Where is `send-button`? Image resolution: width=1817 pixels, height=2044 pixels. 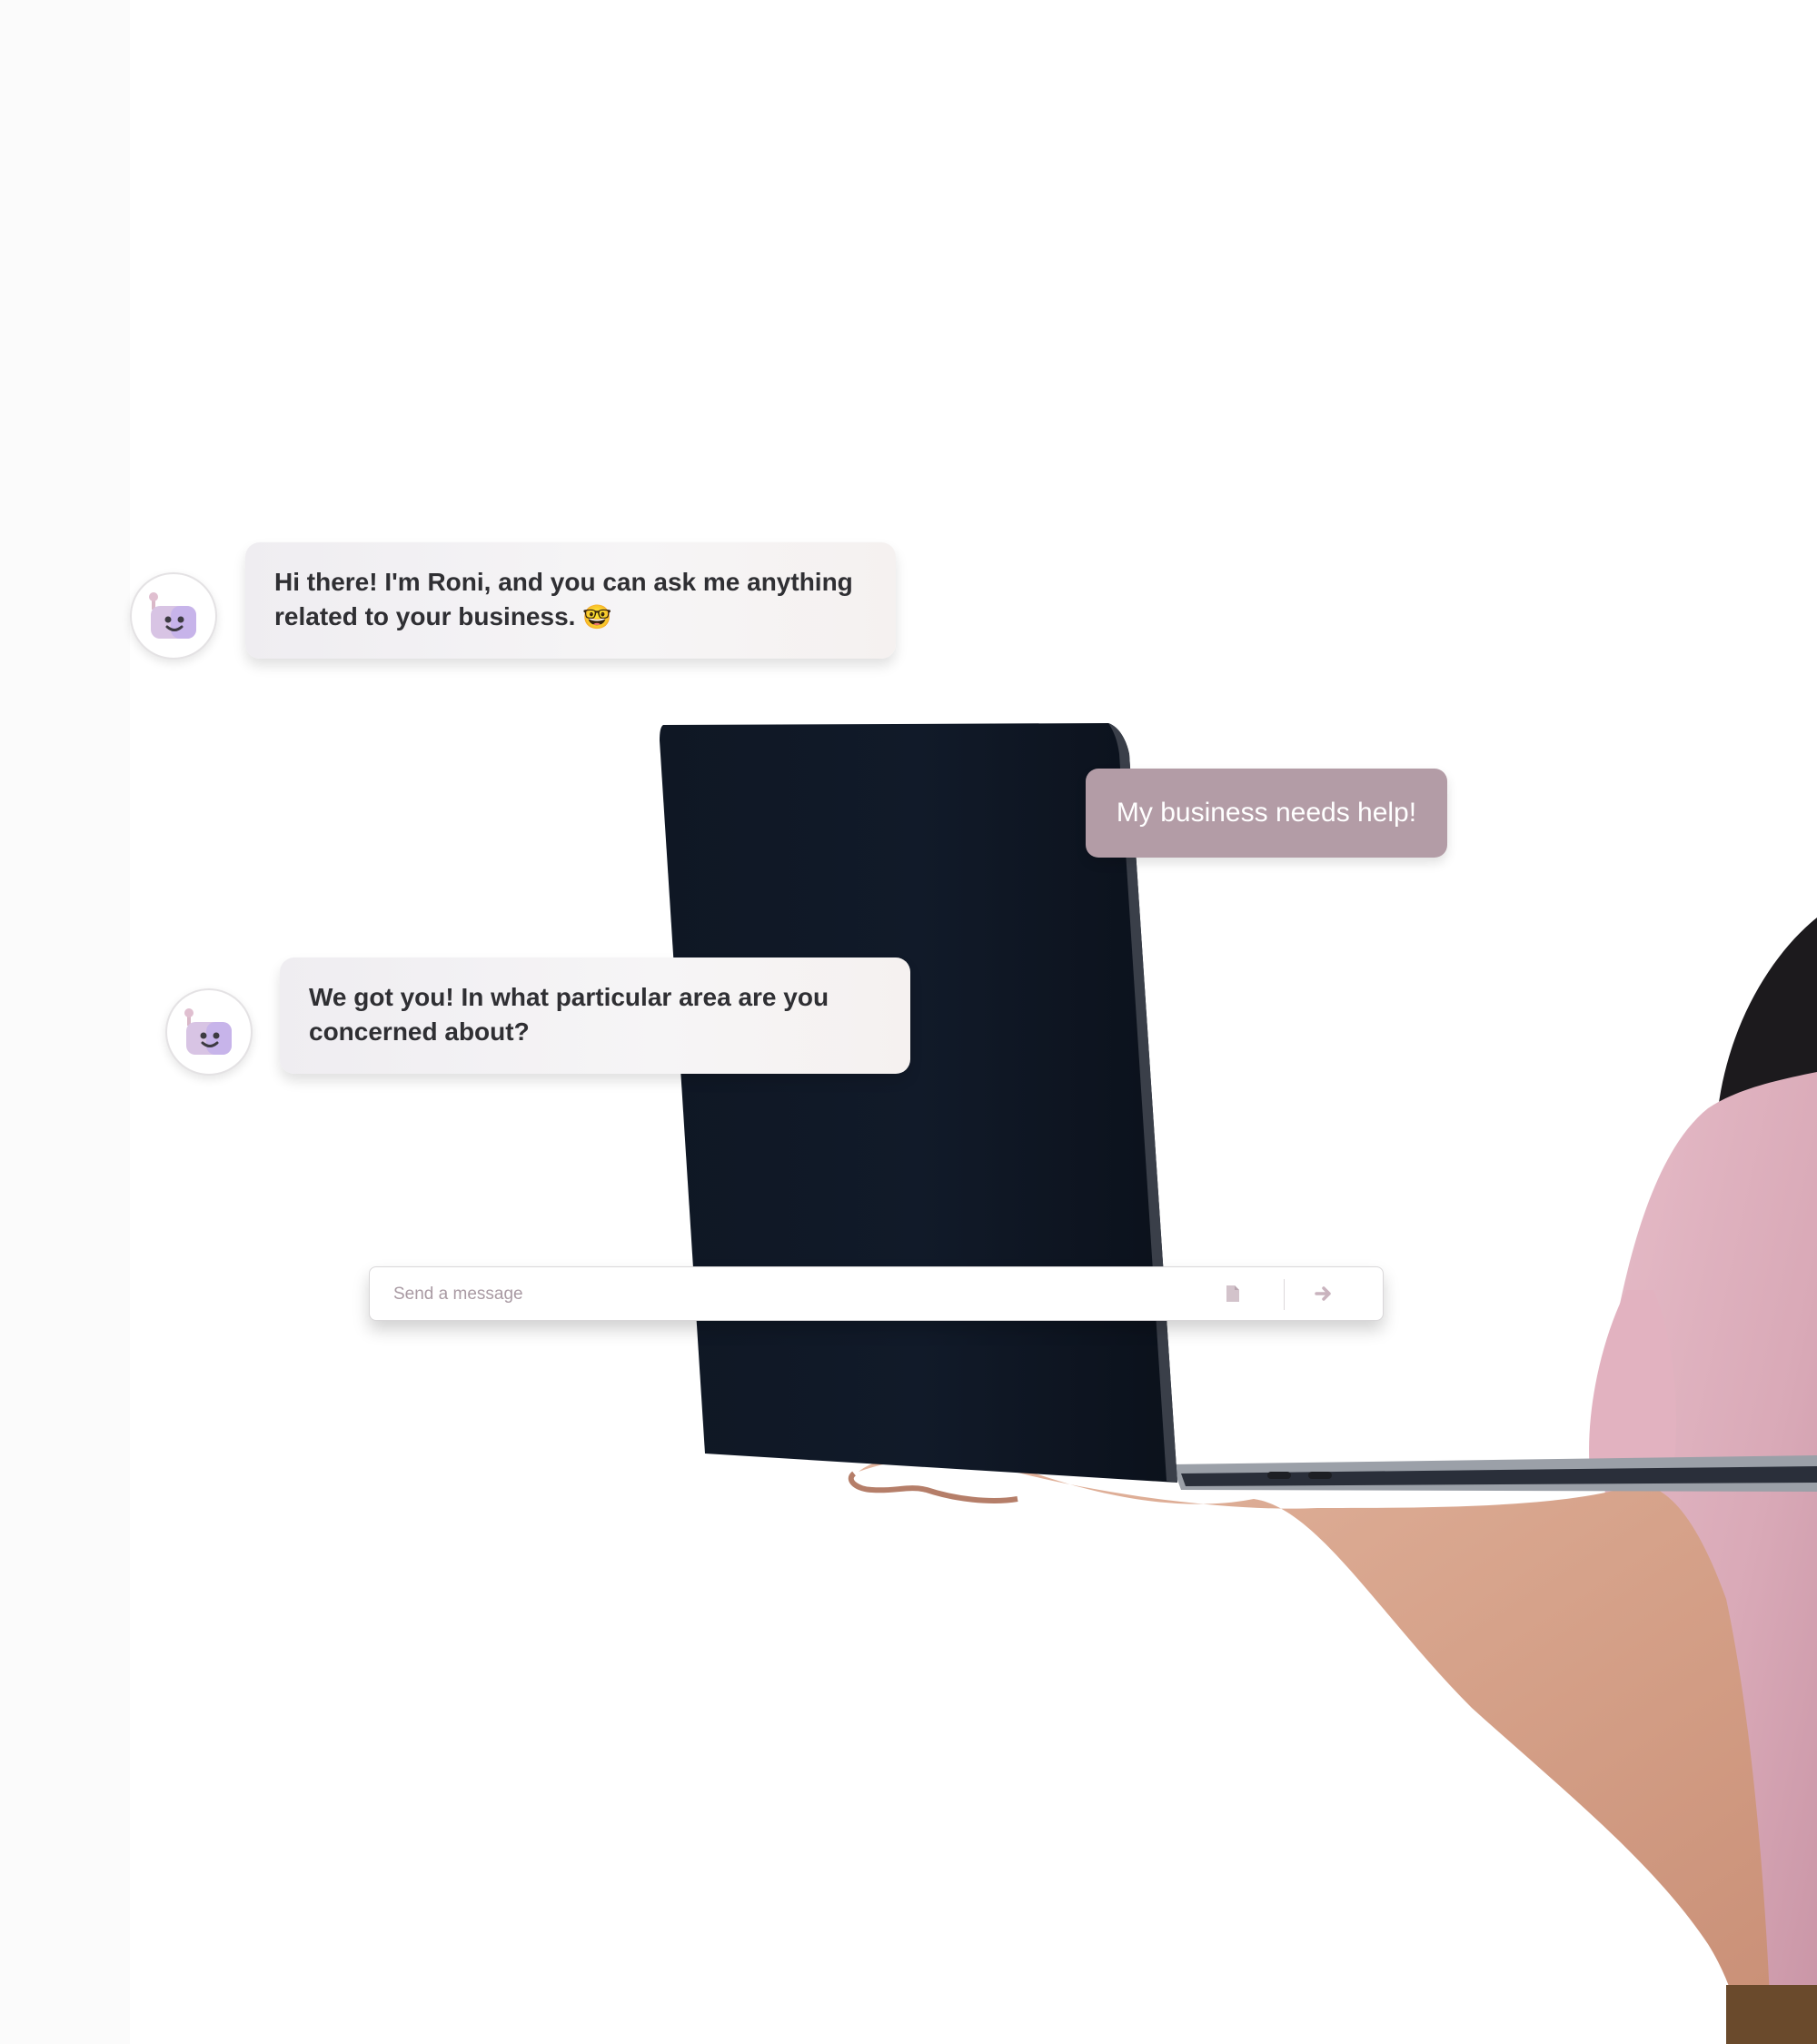 send-button is located at coordinates (1323, 1293).